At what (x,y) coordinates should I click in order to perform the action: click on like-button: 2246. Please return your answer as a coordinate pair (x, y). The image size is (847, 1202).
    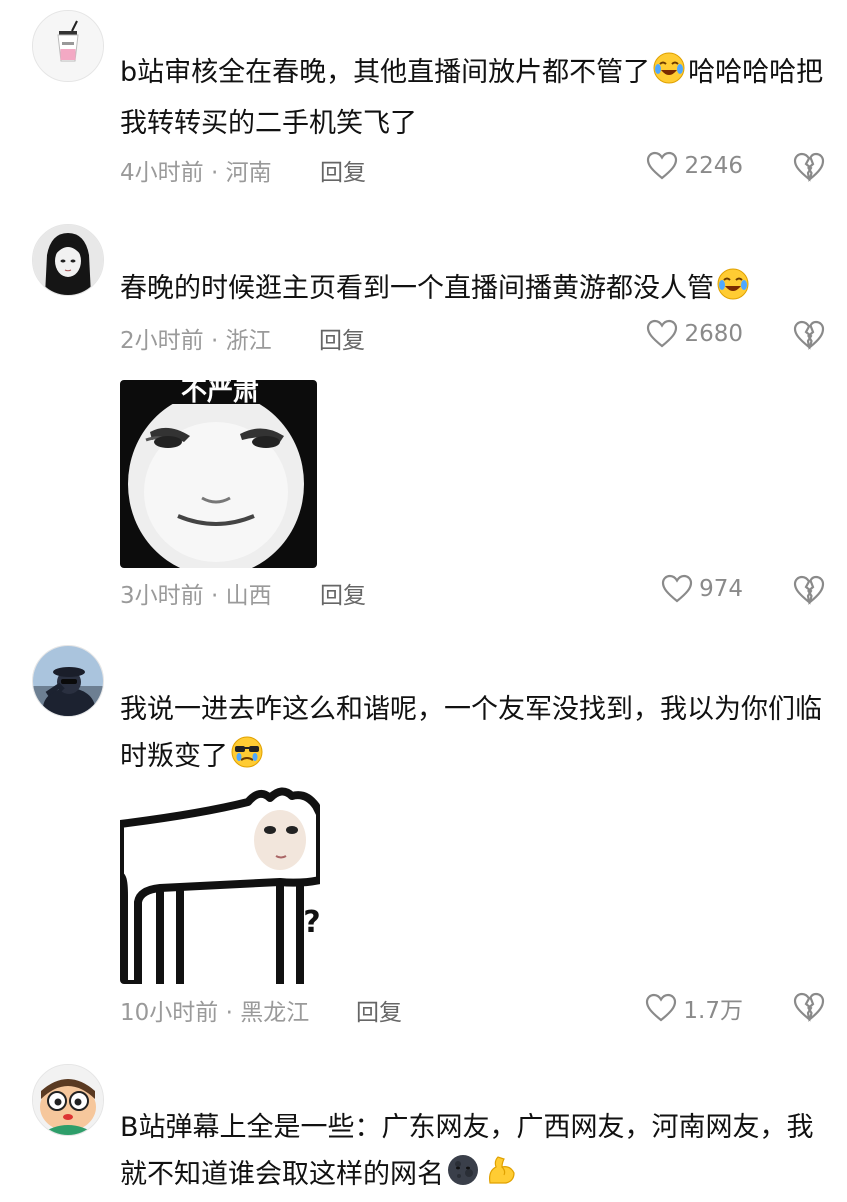
    Looking at the image, I should click on (694, 166).